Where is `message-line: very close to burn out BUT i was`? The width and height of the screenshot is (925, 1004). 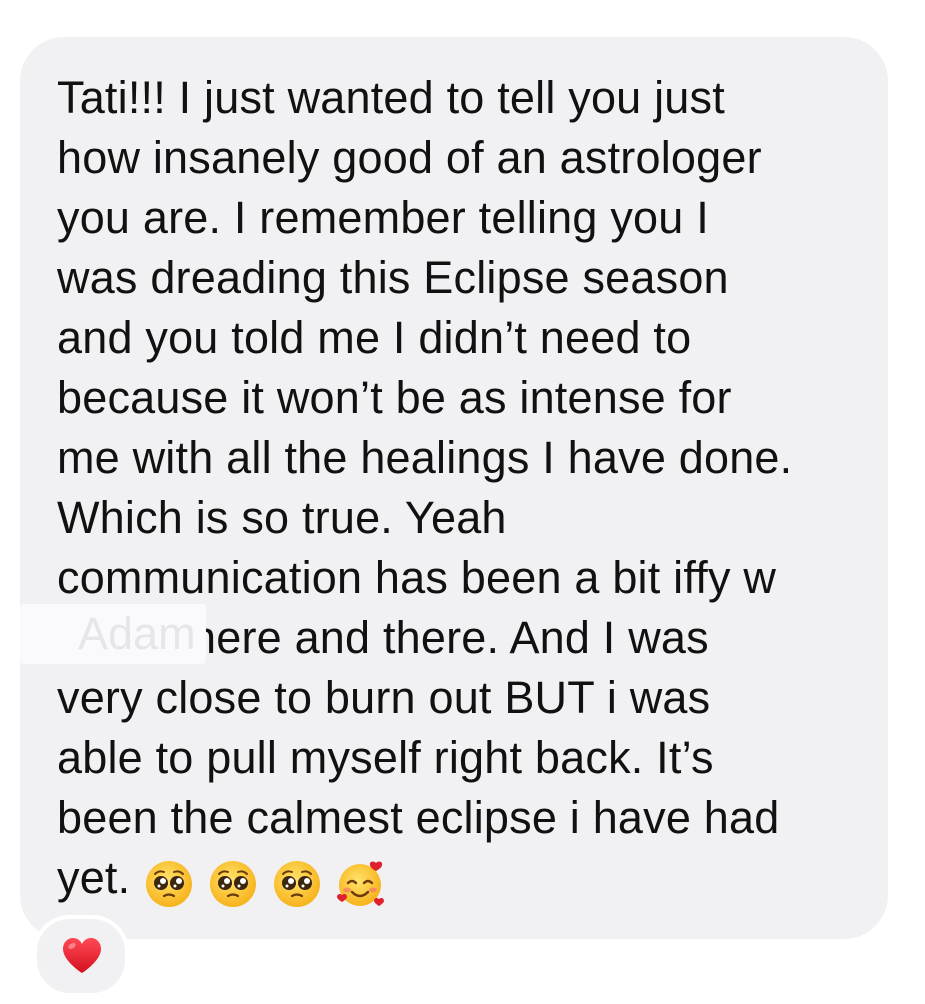
message-line: very close to burn out BUT i was is located at coordinates (384, 697).